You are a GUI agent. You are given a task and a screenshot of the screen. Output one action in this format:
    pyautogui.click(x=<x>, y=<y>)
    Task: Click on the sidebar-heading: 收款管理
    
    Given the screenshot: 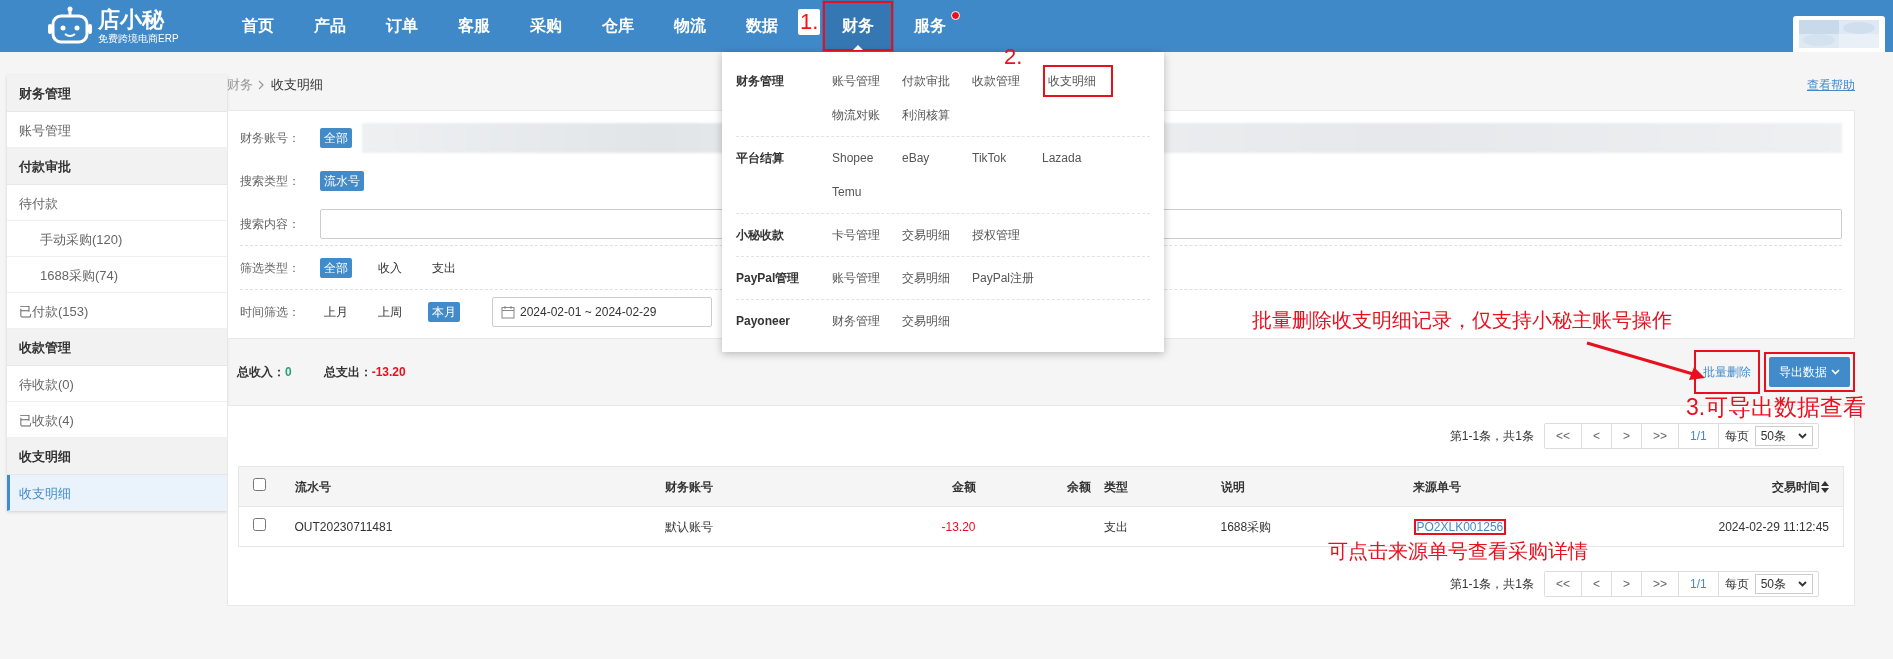 What is the action you would take?
    pyautogui.click(x=117, y=347)
    